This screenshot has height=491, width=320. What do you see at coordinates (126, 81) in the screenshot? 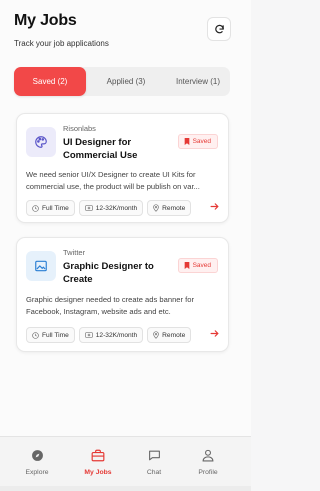
I see `tab-applied: Applied (3)` at bounding box center [126, 81].